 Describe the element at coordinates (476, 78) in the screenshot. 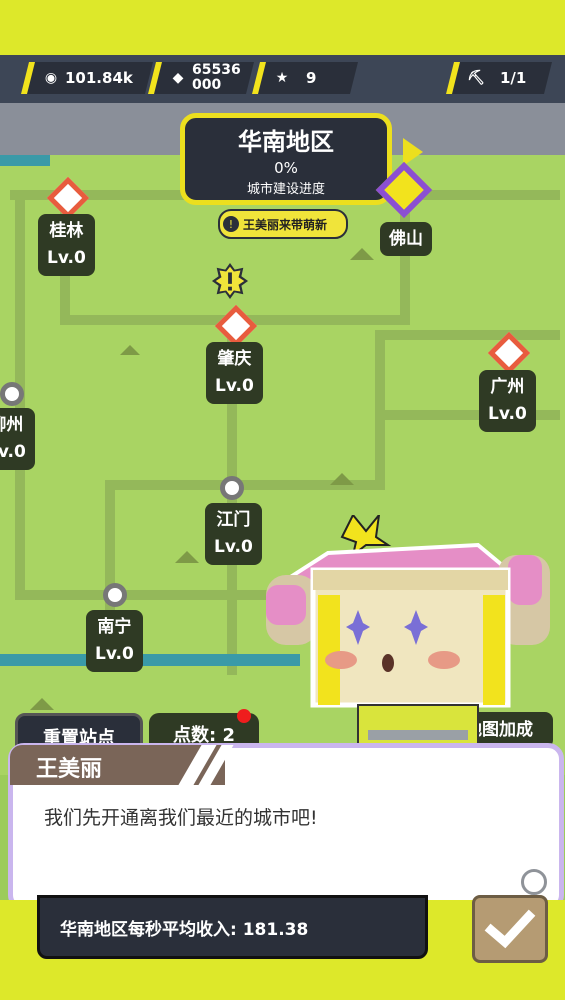

I see `pickaxe-icon: ⛏` at that location.